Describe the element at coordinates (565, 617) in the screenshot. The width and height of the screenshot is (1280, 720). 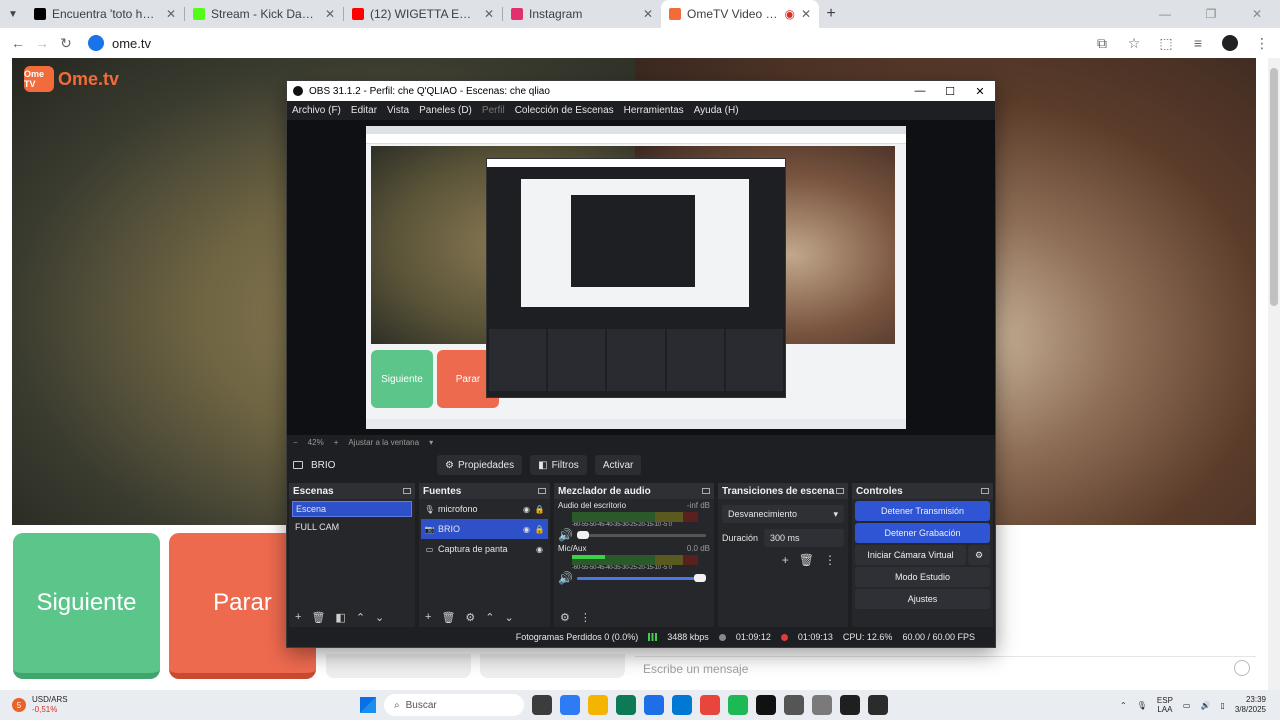
I see `advanced-audio-icon: ⚙` at that location.